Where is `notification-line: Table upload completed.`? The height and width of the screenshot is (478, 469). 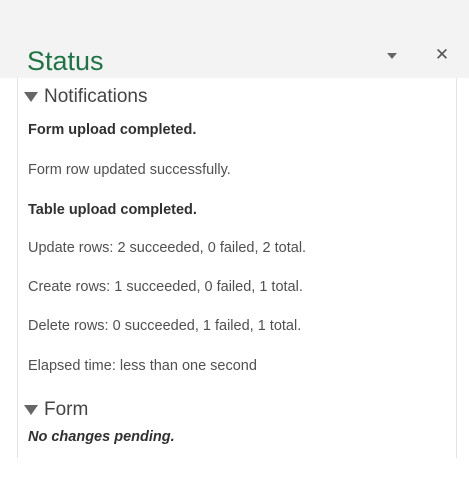 notification-line: Table upload completed. is located at coordinates (112, 210).